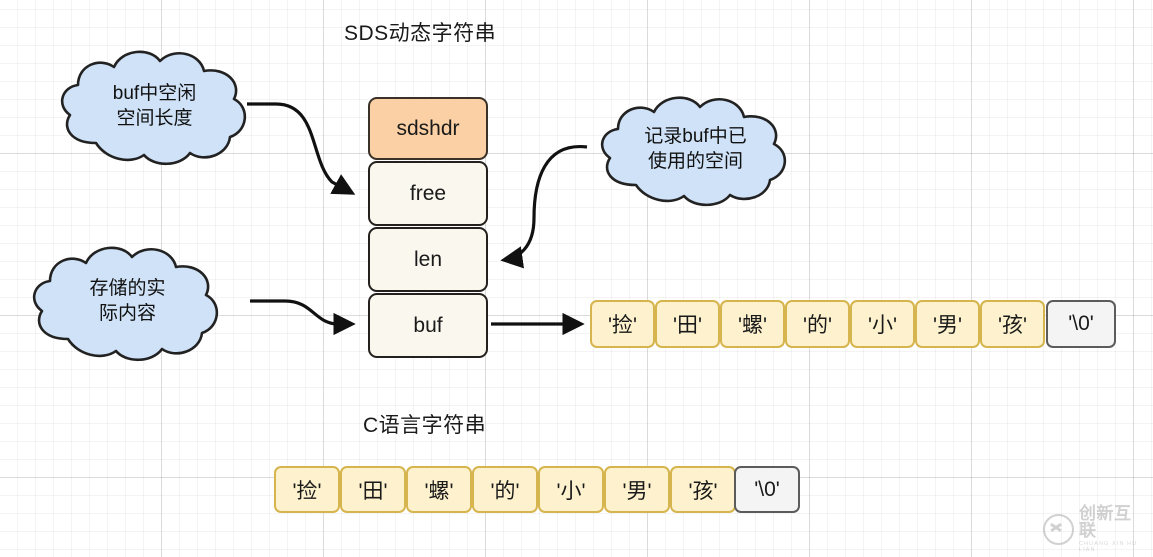  I want to click on watermark-name: 创新互联, so click(1105, 522).